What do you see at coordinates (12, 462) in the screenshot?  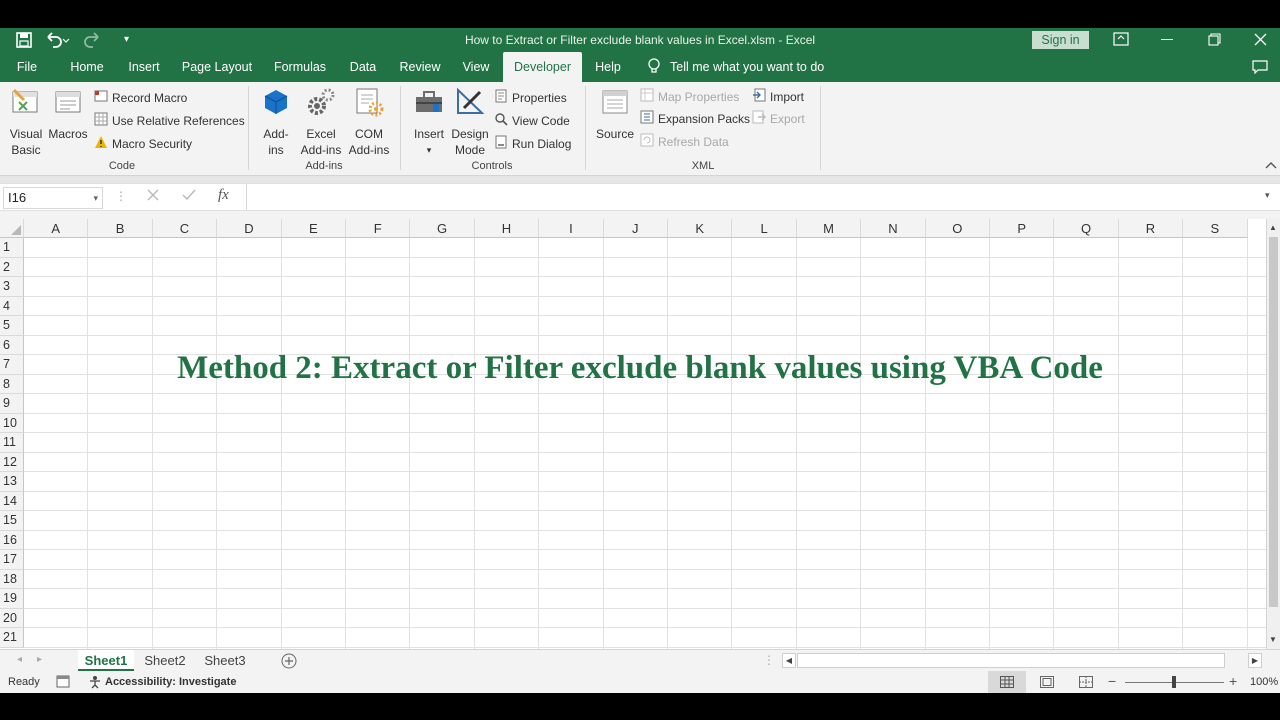 I see `row-header: 12` at bounding box center [12, 462].